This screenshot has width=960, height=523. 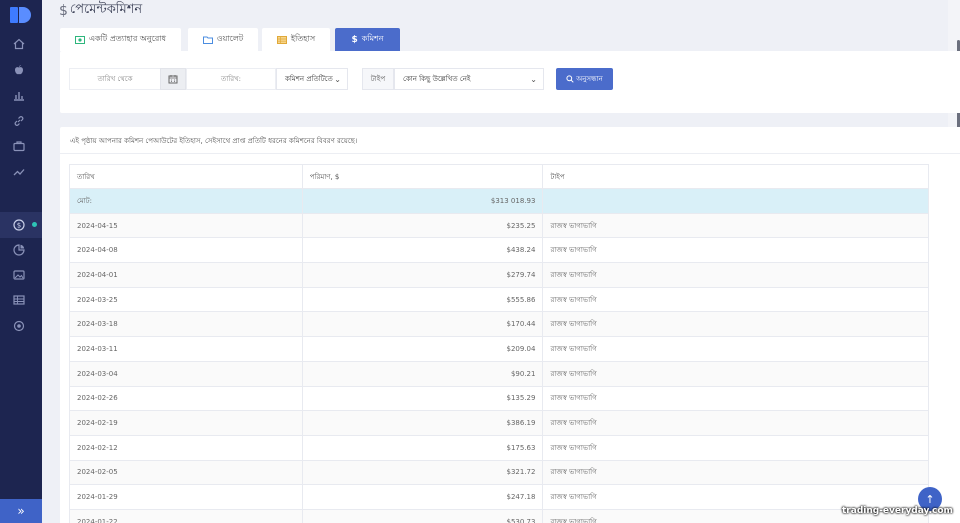 What do you see at coordinates (186, 225) in the screenshot?
I see `cell-date: 2024-04-15` at bounding box center [186, 225].